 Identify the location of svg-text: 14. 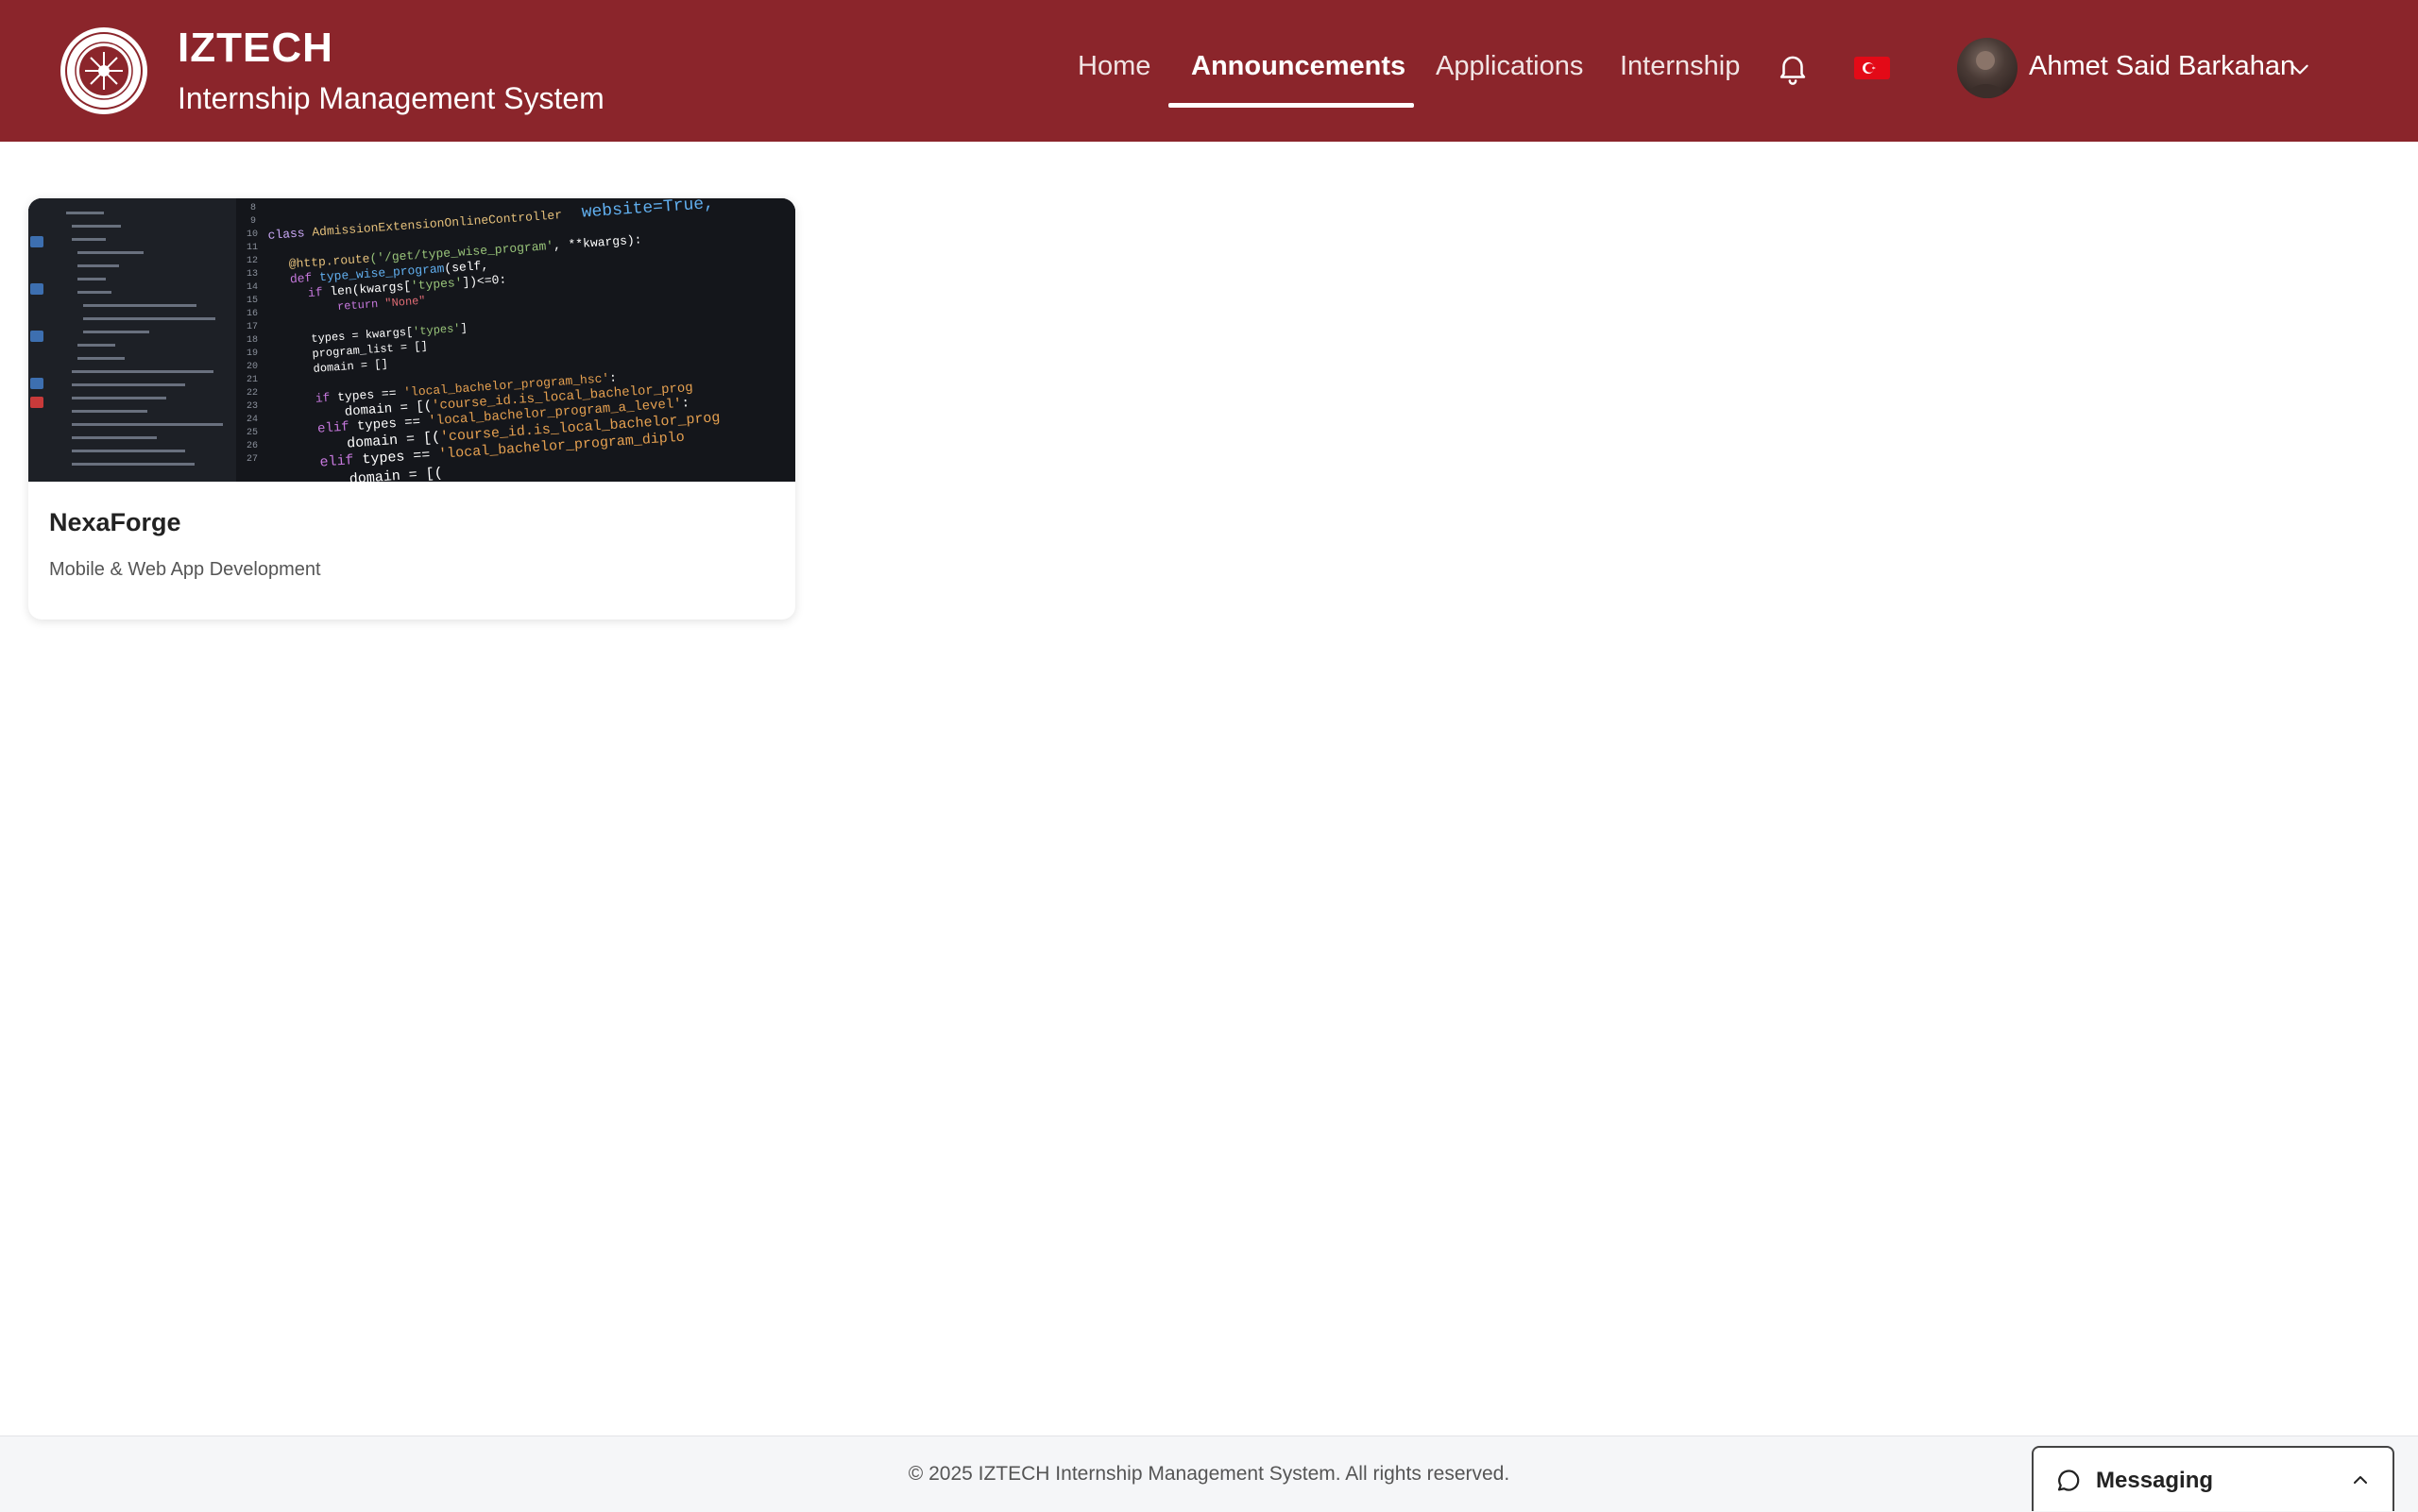
(253, 287).